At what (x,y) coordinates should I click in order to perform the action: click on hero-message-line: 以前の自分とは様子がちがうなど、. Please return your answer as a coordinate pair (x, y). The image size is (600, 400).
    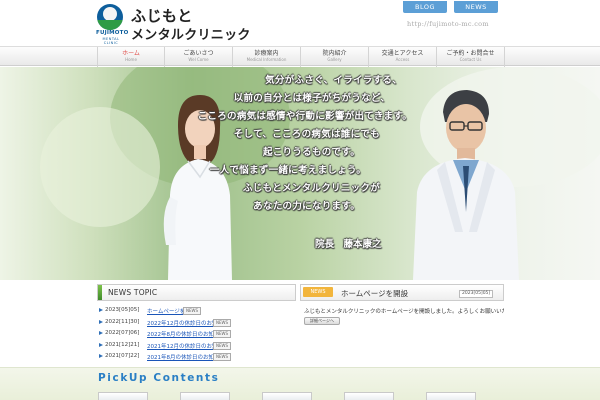
    Looking at the image, I should click on (311, 98).